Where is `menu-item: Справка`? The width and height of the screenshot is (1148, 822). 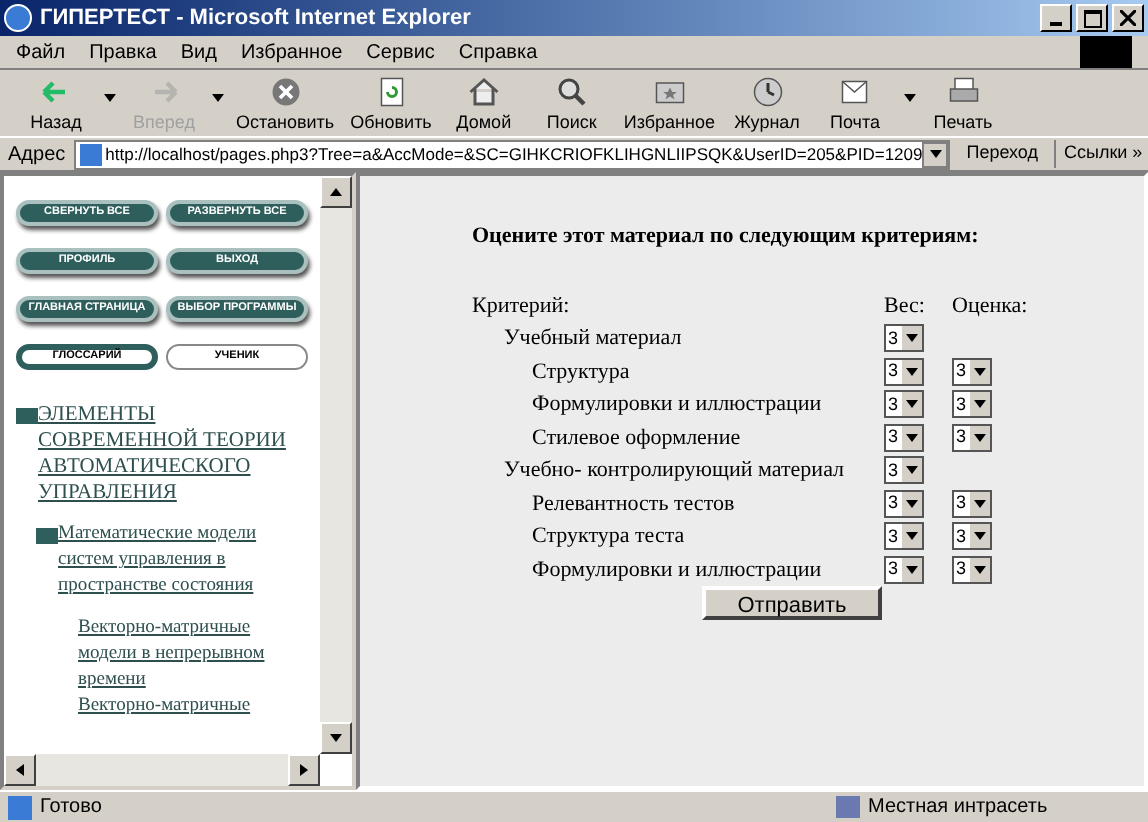 menu-item: Справка is located at coordinates (498, 52).